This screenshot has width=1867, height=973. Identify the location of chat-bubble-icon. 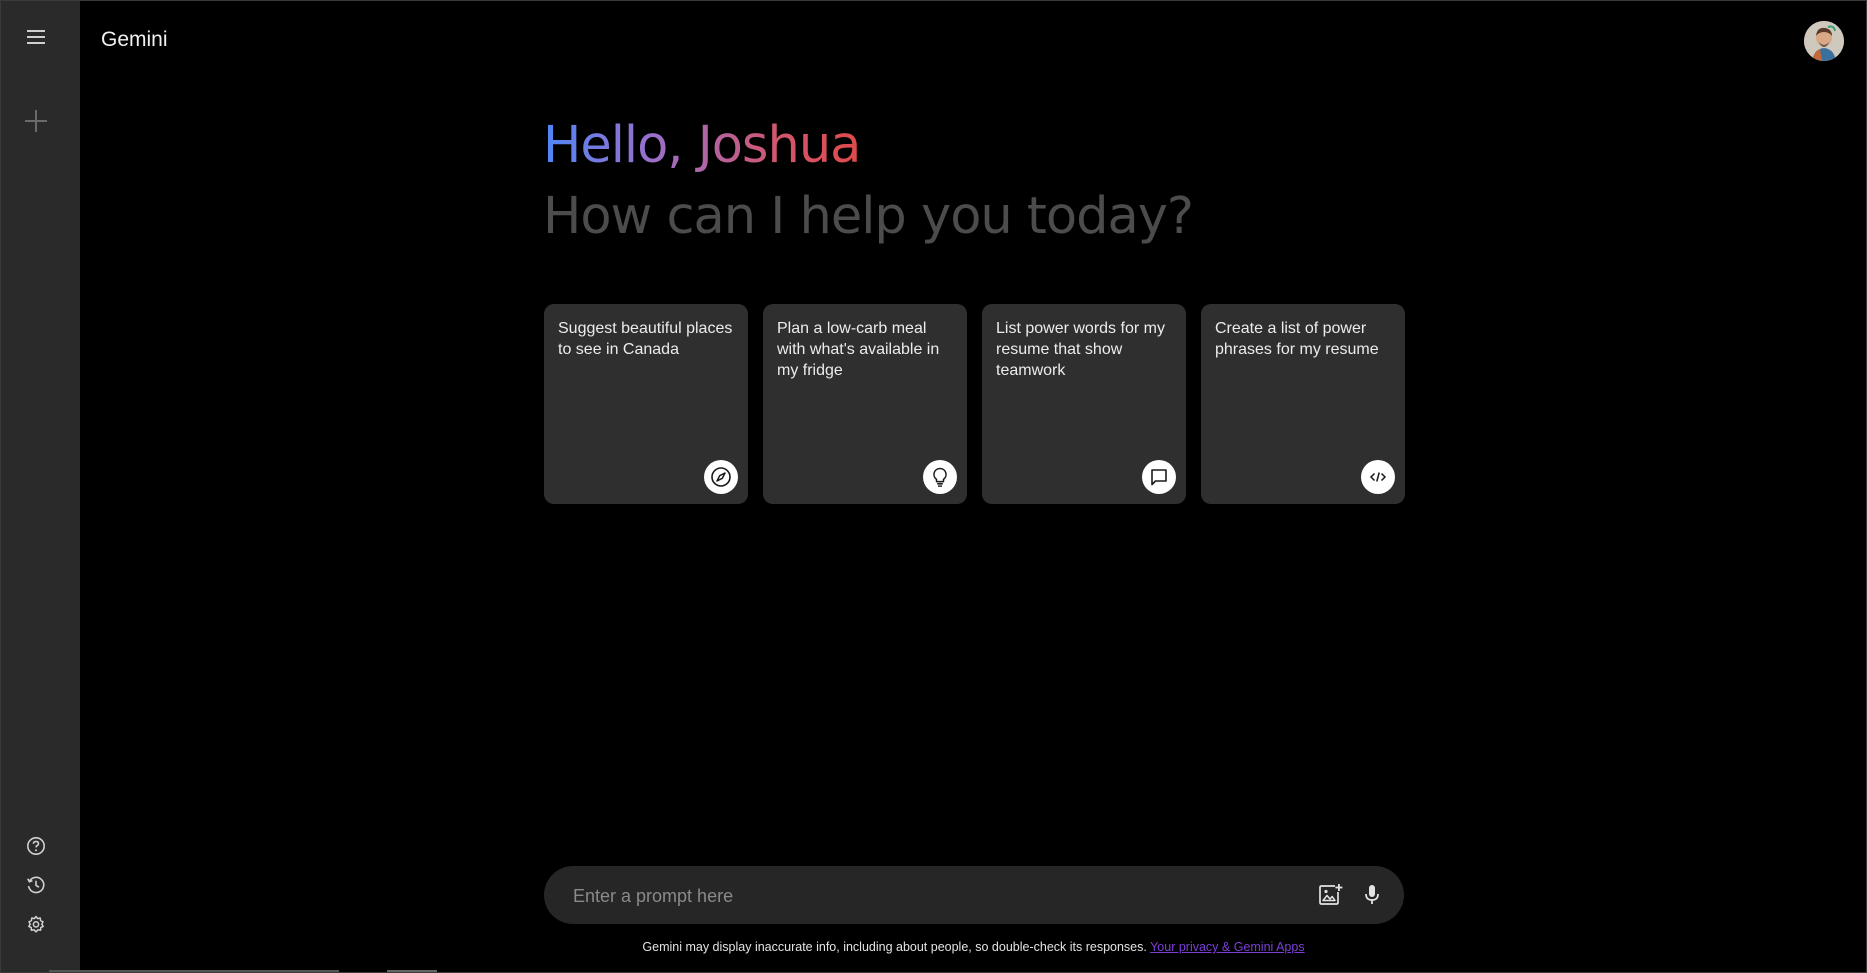
(1159, 477).